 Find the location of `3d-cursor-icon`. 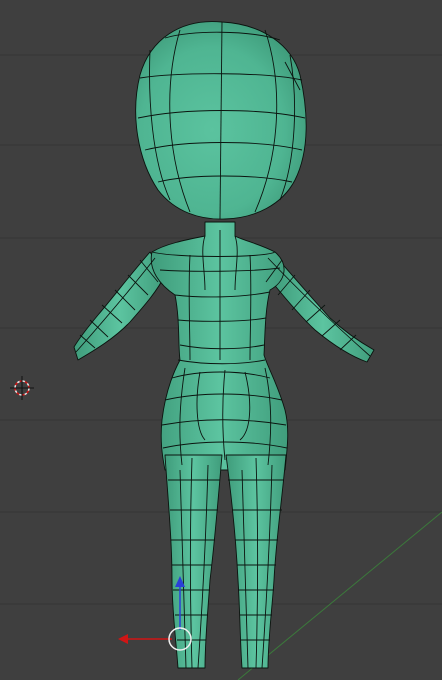

3d-cursor-icon is located at coordinates (22, 388).